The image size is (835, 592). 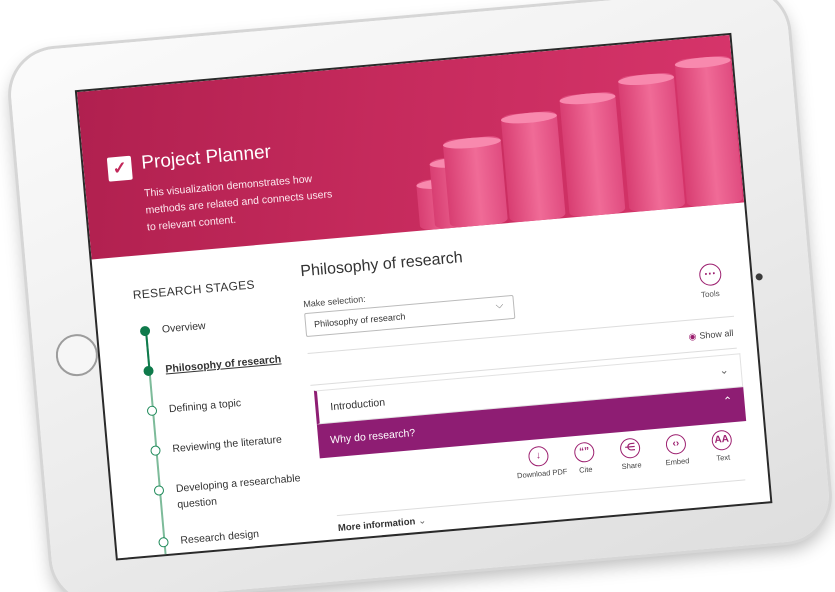 I want to click on home-button, so click(x=77, y=355).